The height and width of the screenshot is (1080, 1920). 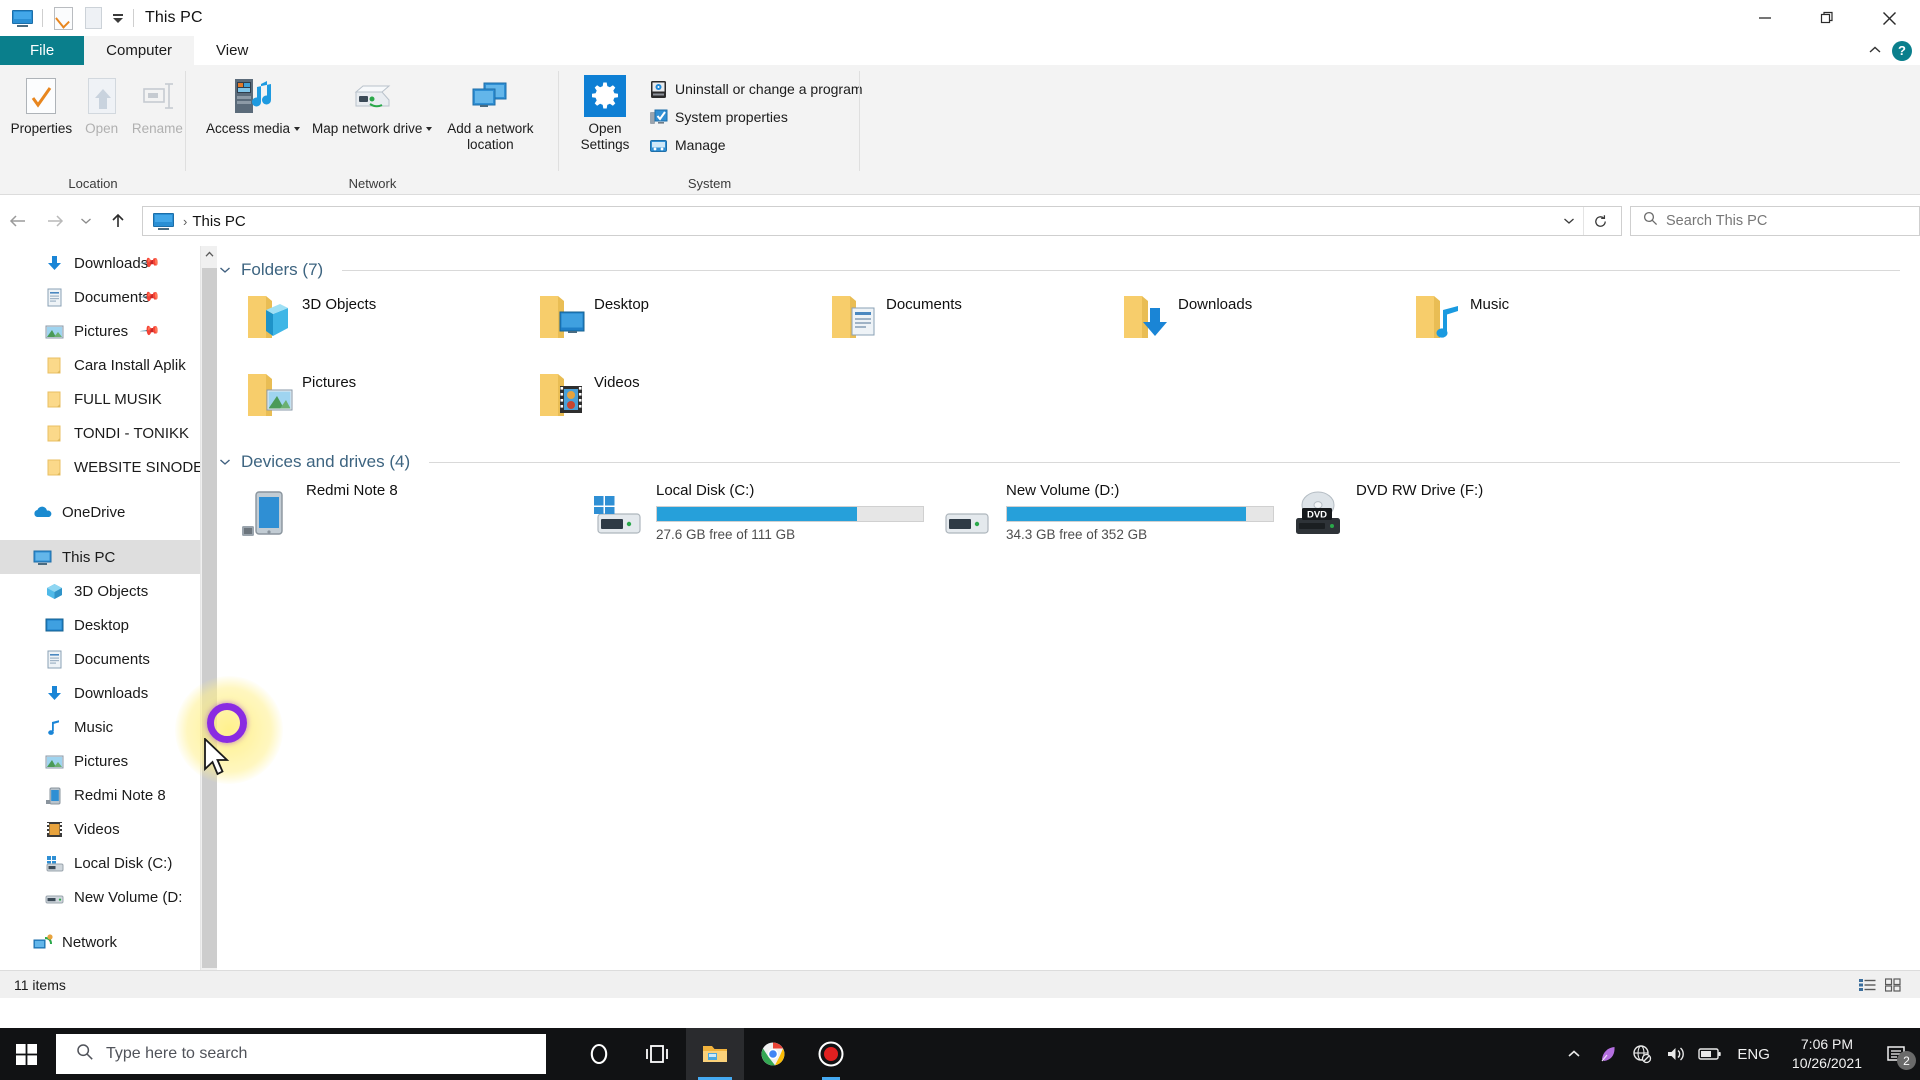 I want to click on ribbon-tab-strip: File Computer View, so click(x=960, y=50).